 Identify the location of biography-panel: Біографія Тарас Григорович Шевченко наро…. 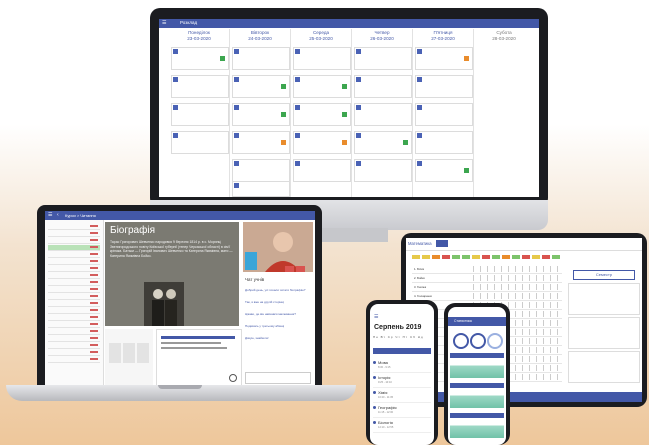
(172, 274).